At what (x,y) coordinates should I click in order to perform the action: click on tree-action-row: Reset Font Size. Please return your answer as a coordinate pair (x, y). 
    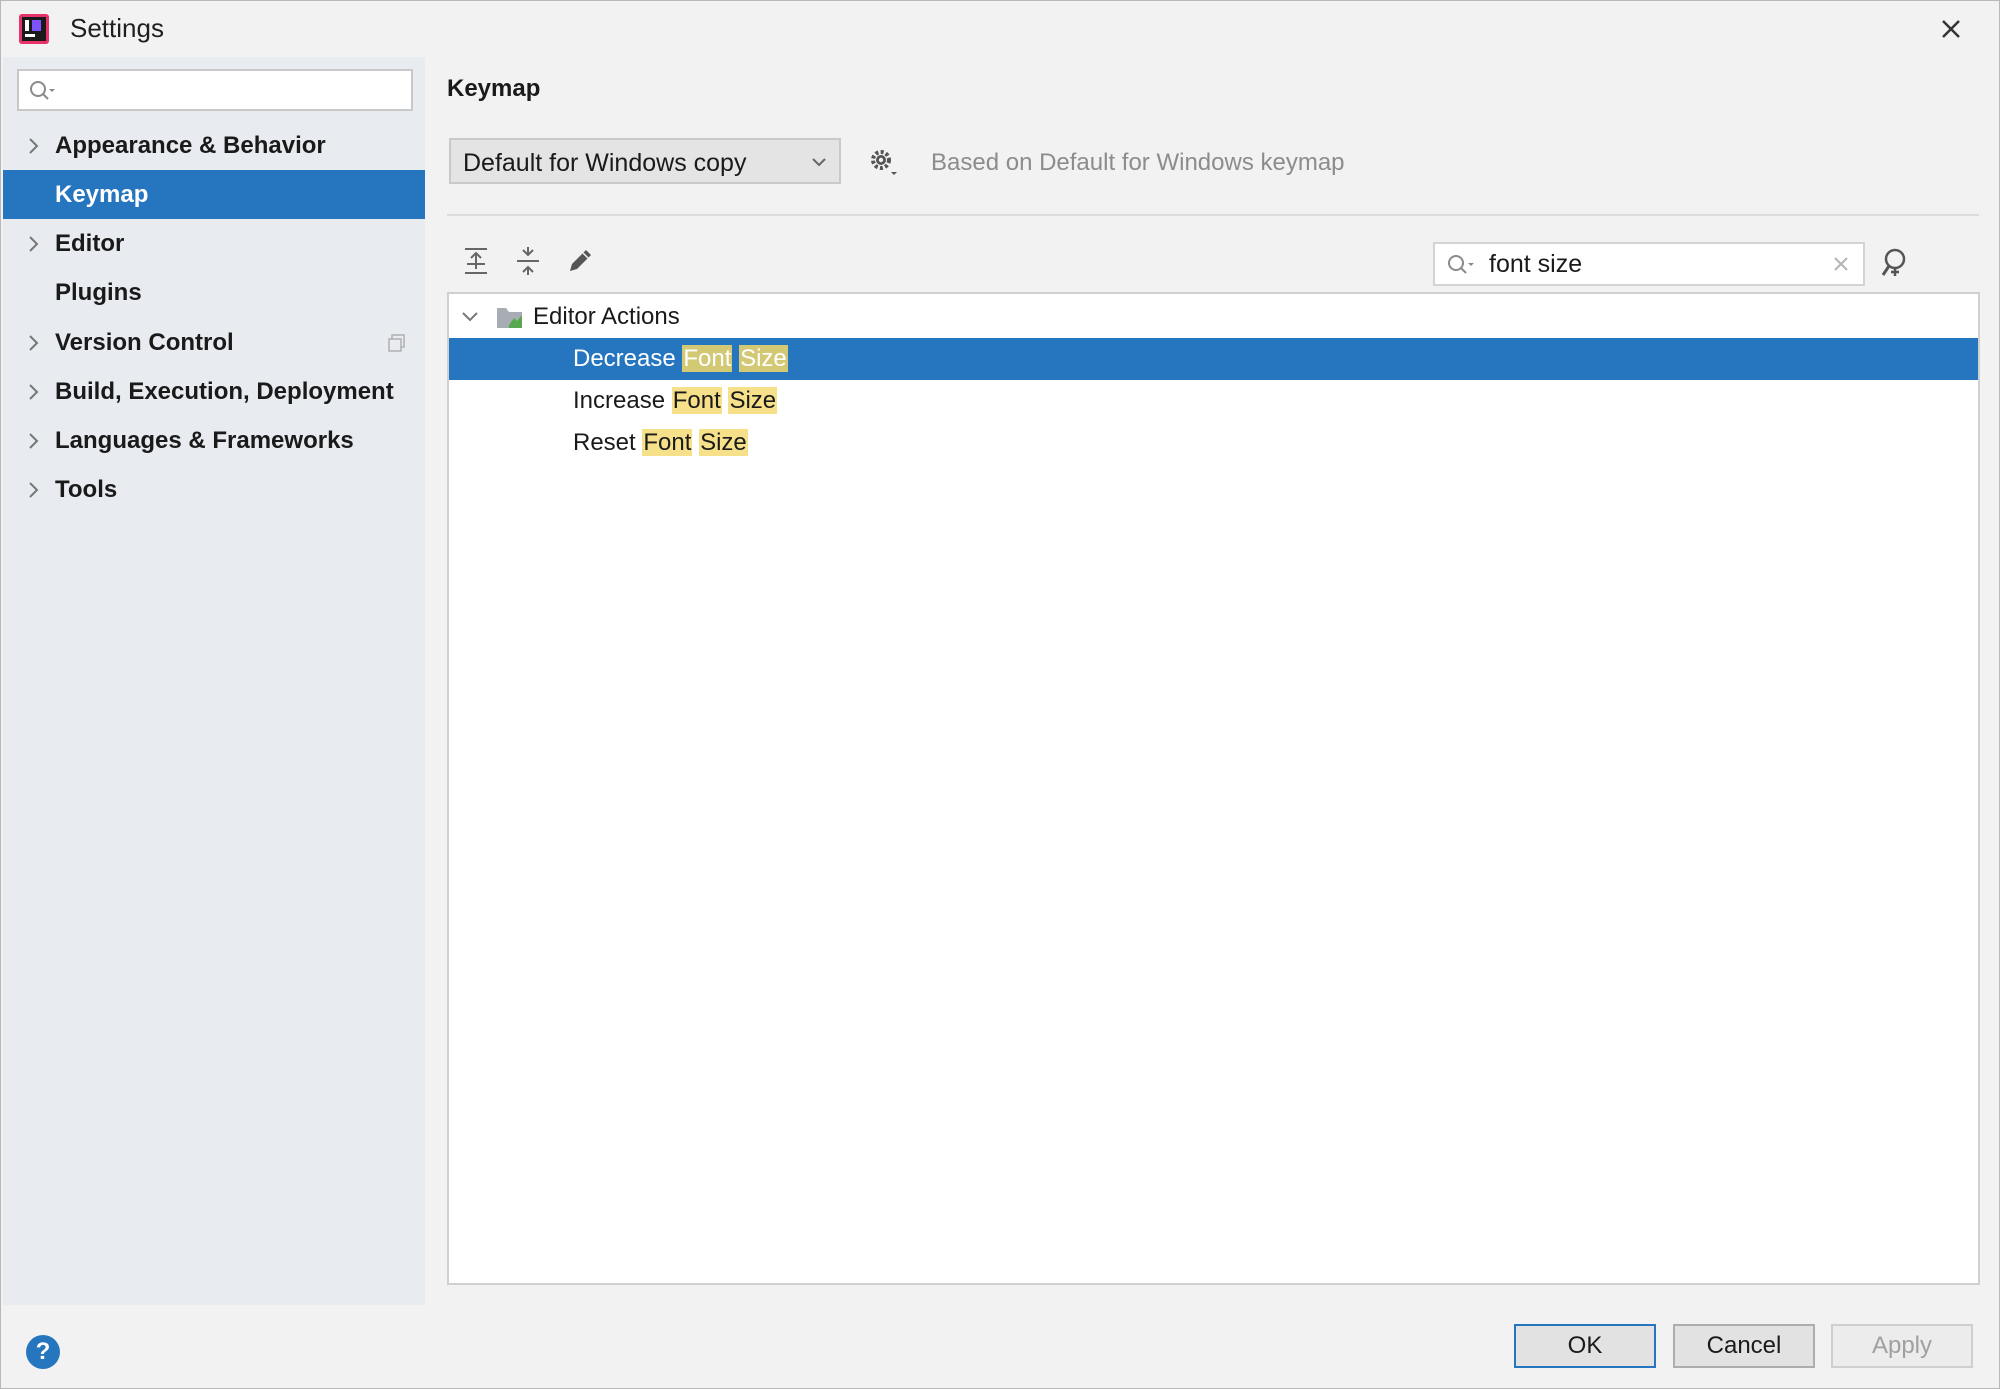
    Looking at the image, I should click on (1213, 443).